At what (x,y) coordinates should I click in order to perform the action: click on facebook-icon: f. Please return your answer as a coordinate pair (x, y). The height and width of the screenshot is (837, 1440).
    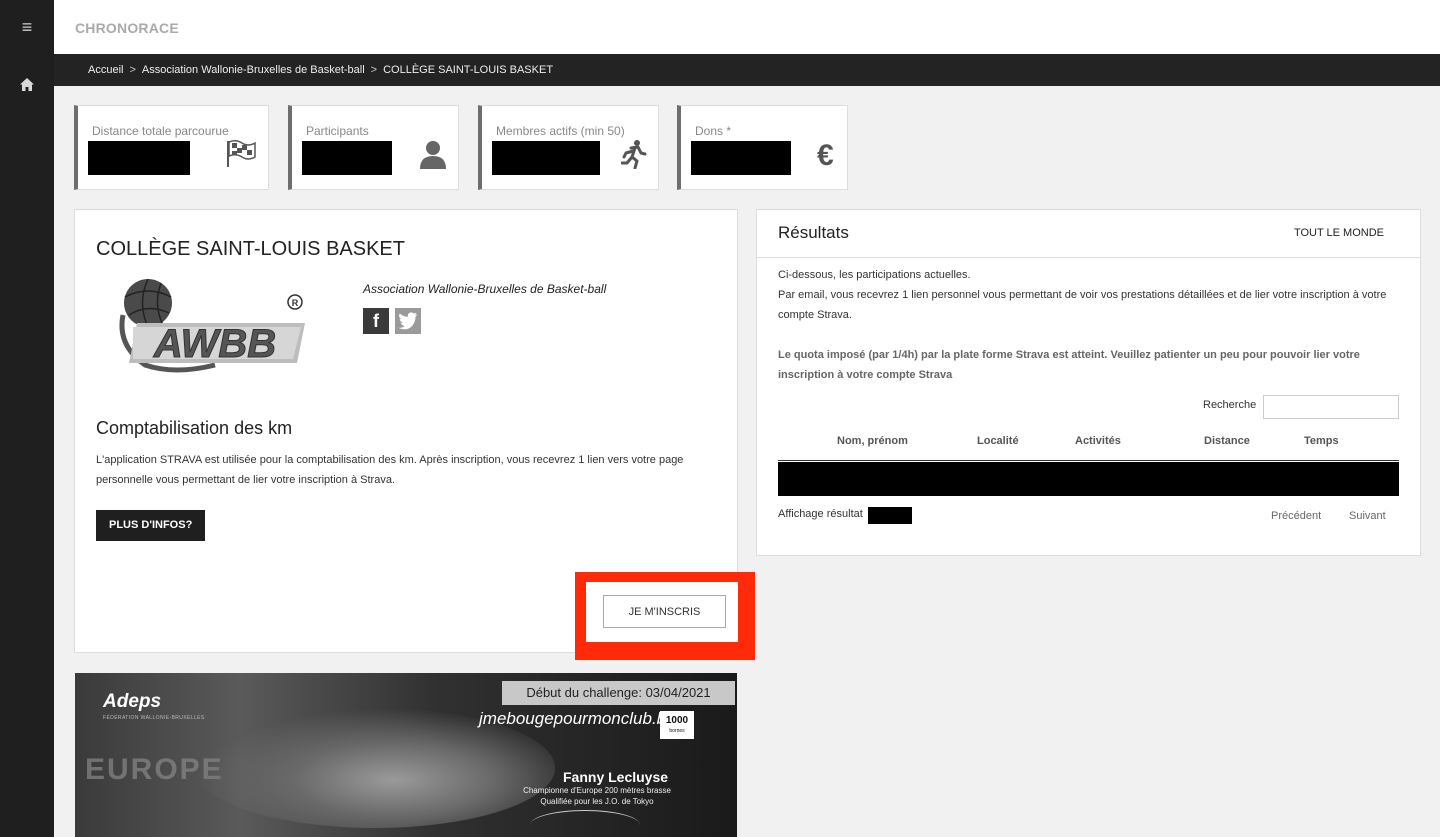
    Looking at the image, I should click on (376, 321).